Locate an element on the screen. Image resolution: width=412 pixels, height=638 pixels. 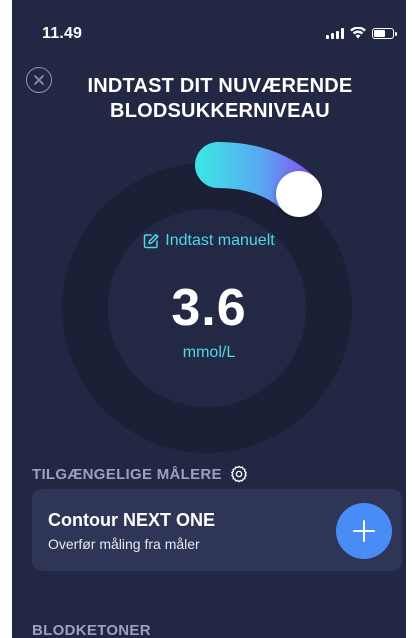
meters-section-title: TILGÆNGELIGE MÅLERE is located at coordinates (140, 474).